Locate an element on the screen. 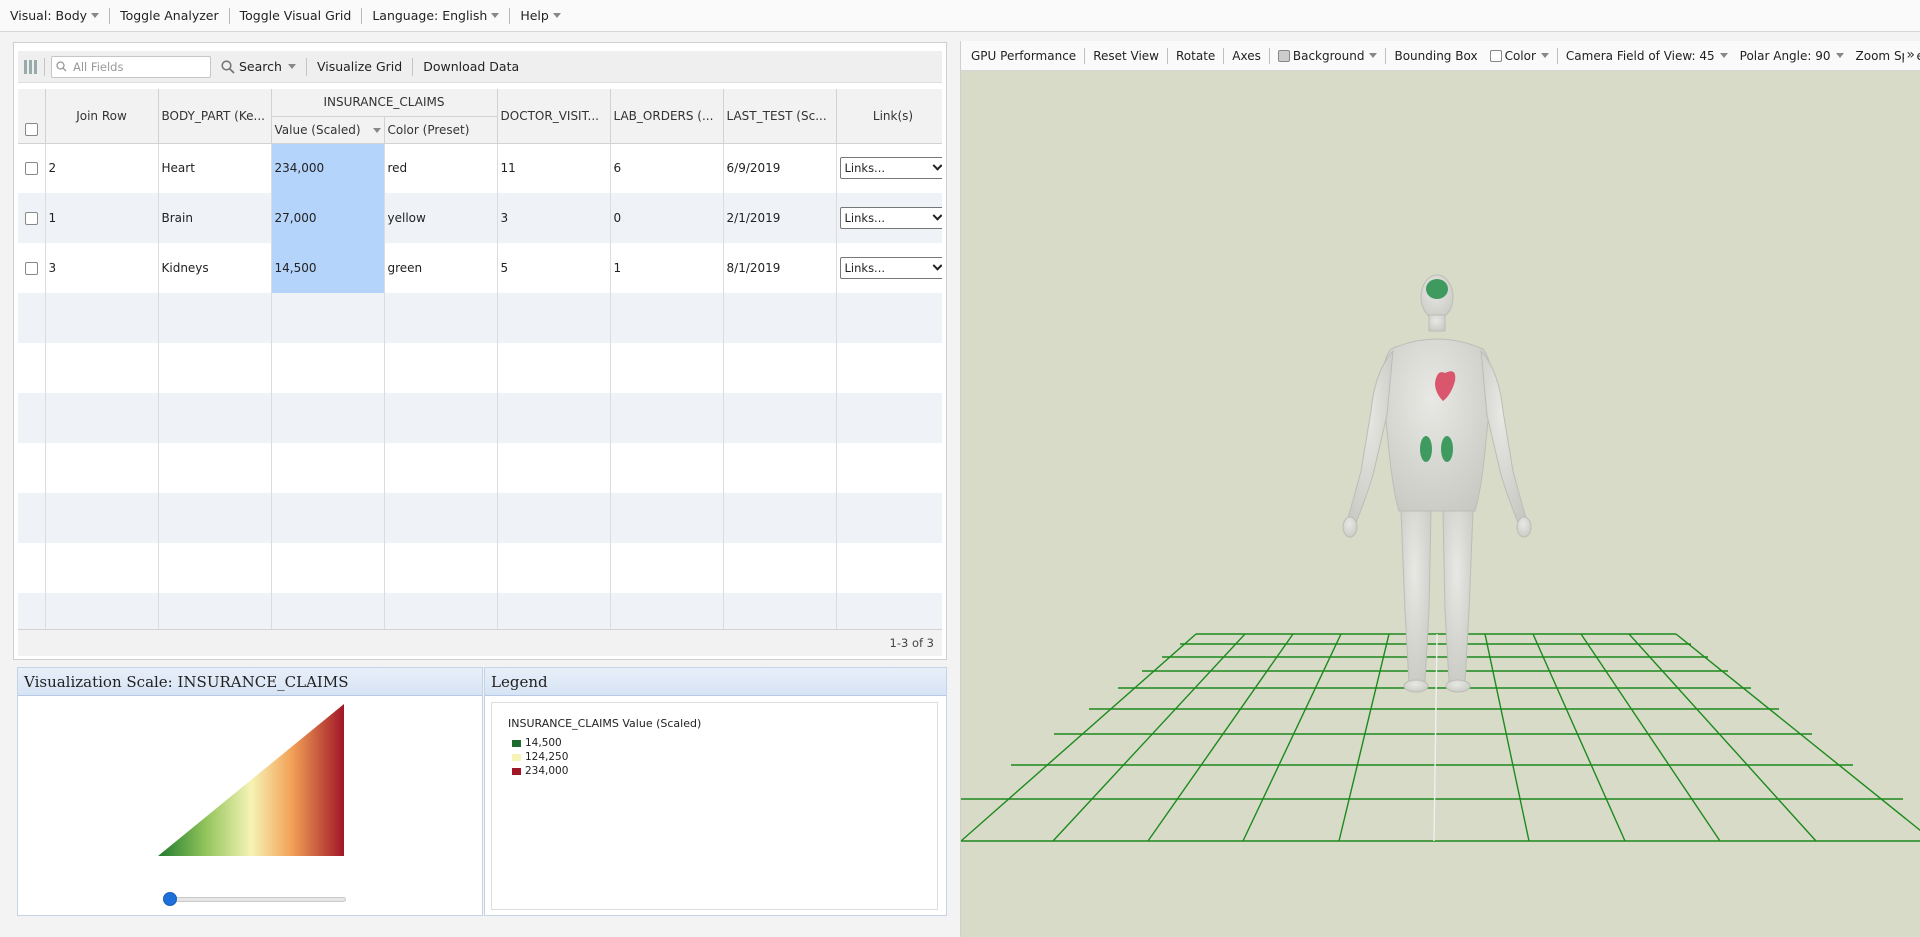 The height and width of the screenshot is (937, 1920). scale-slider-handle is located at coordinates (170, 899).